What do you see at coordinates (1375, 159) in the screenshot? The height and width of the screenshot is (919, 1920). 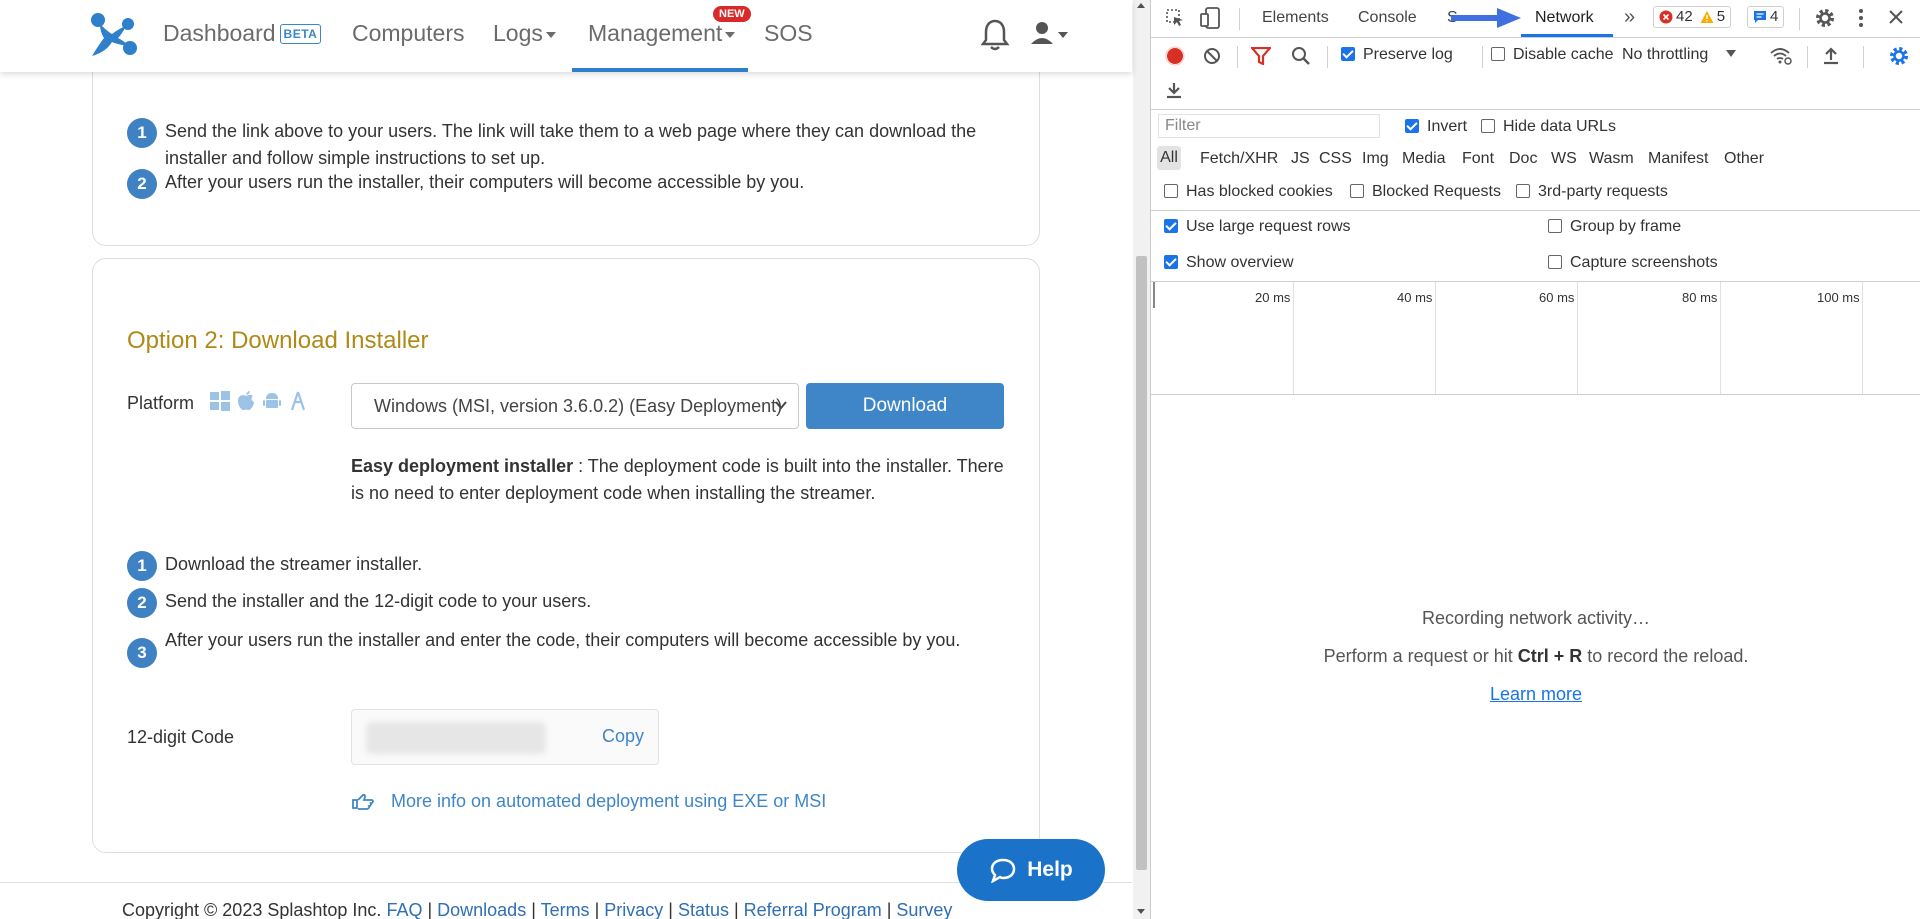 I see `type-filter-img: Img` at bounding box center [1375, 159].